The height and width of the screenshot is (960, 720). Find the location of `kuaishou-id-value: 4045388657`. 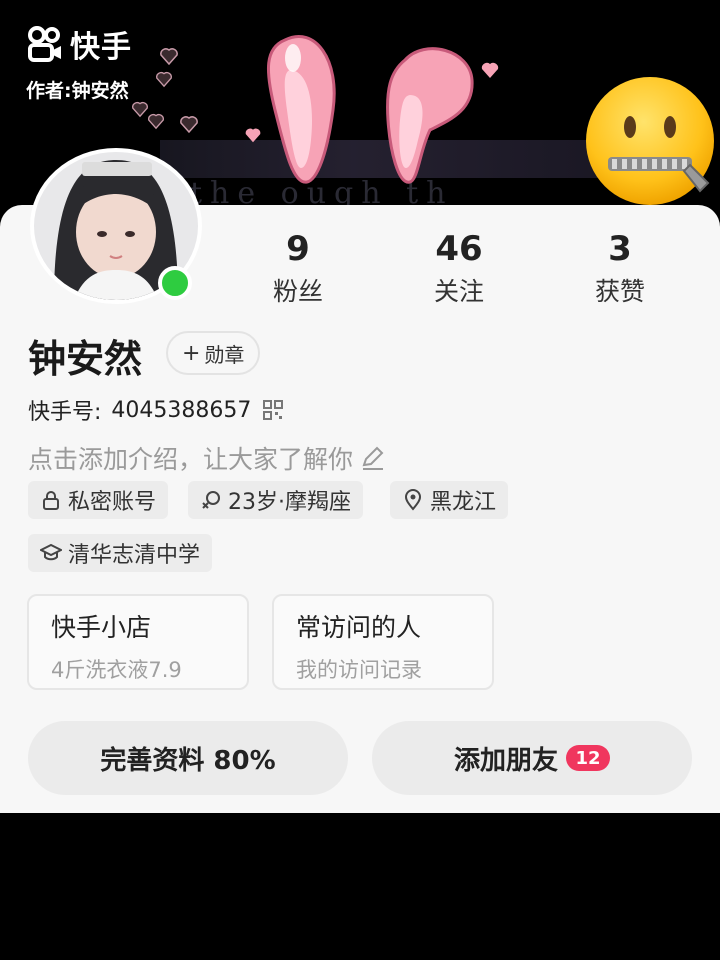

kuaishou-id-value: 4045388657 is located at coordinates (181, 410).